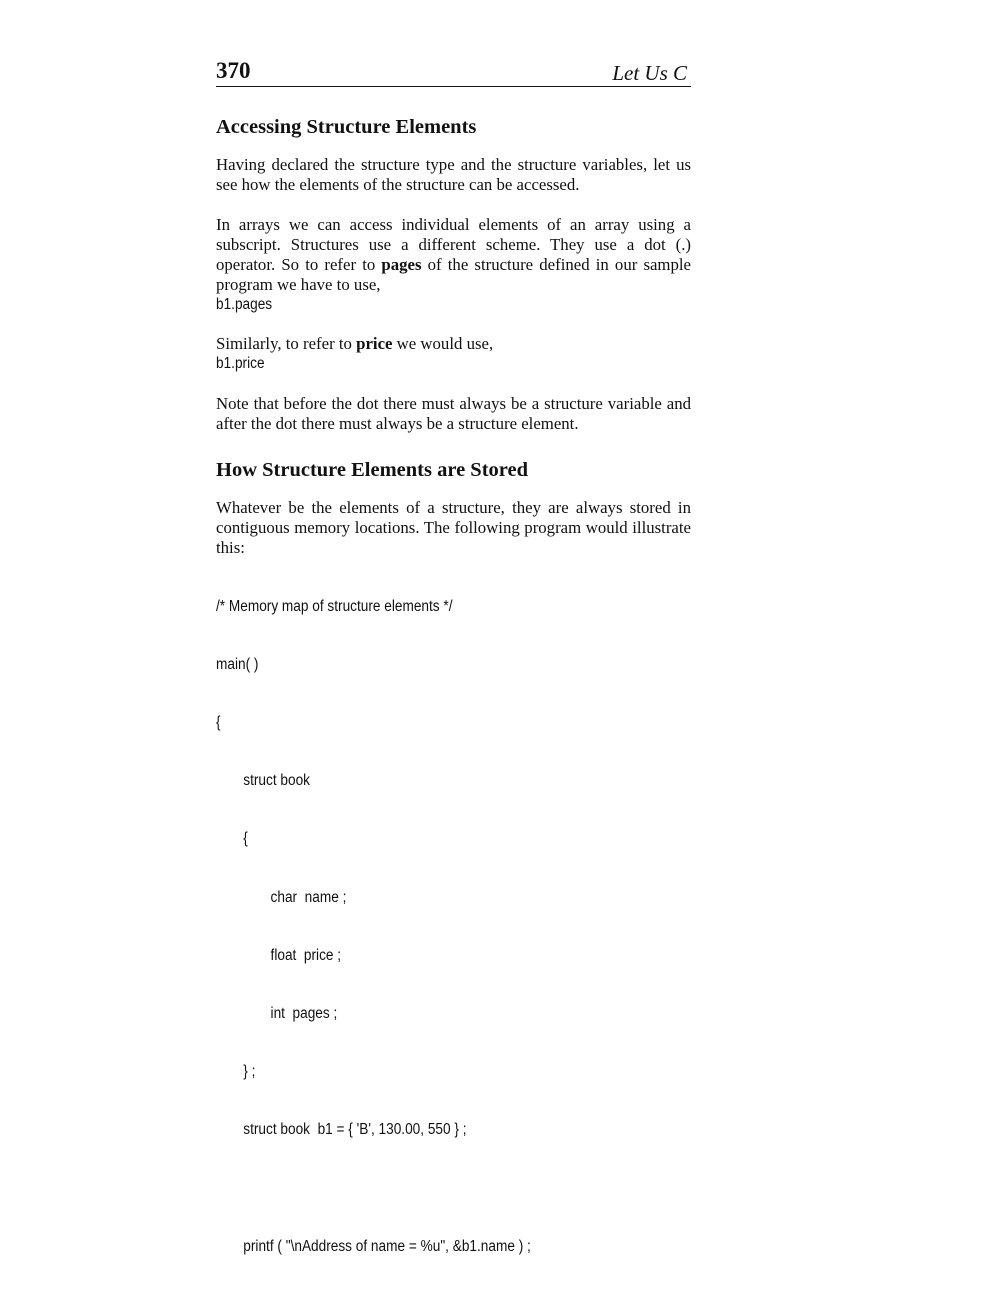 This screenshot has width=1000, height=1295. Describe the element at coordinates (425, 363) in the screenshot. I see `code-example-price: b1.price` at that location.